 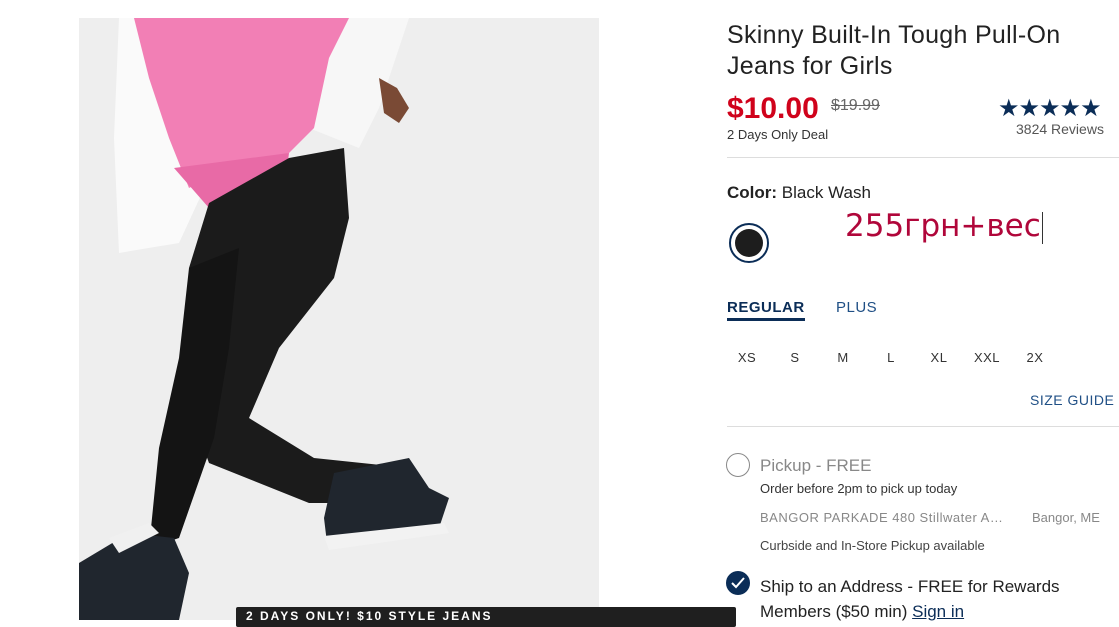 I want to click on rating-stars-icon: ★★★★★, so click(x=1050, y=108).